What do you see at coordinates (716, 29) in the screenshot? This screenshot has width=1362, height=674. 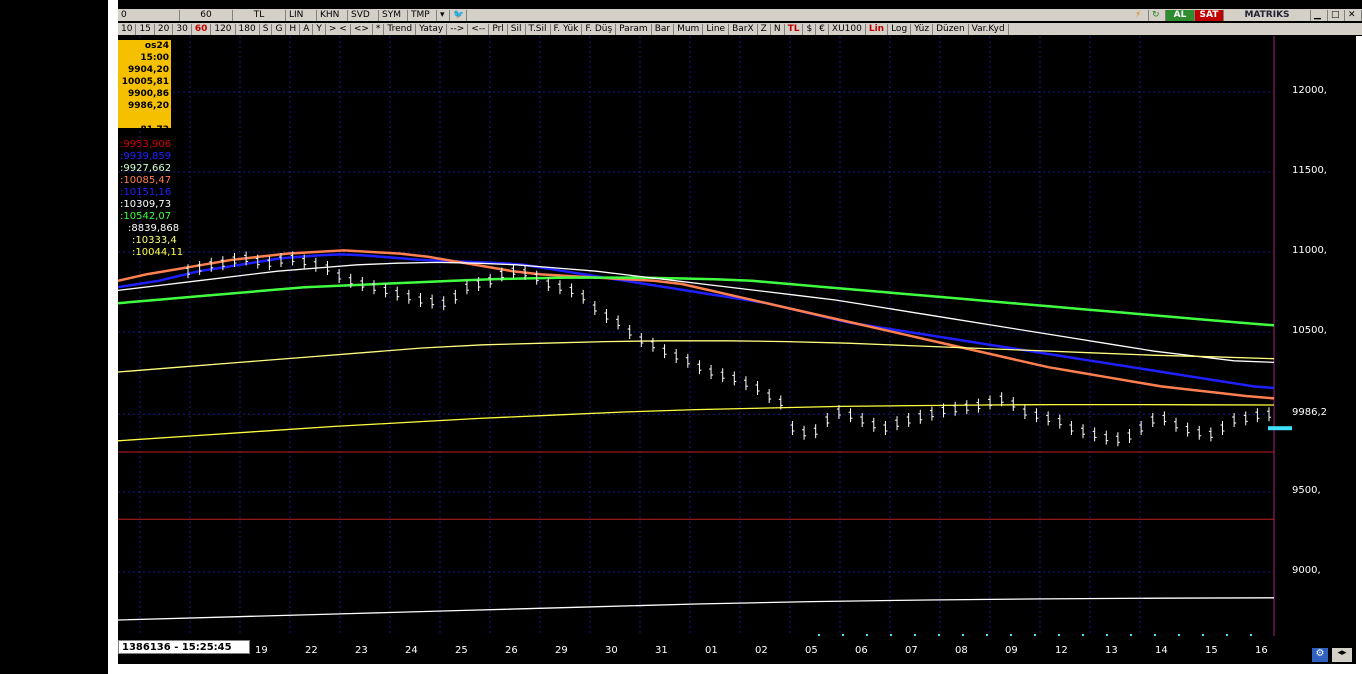 I see `tool-15: Line` at bounding box center [716, 29].